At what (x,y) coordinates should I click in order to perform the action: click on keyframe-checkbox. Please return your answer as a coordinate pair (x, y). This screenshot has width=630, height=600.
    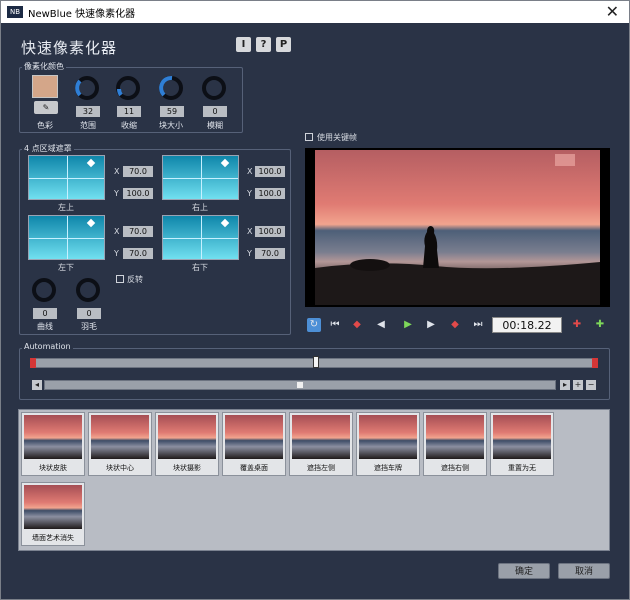
    Looking at the image, I should click on (309, 137).